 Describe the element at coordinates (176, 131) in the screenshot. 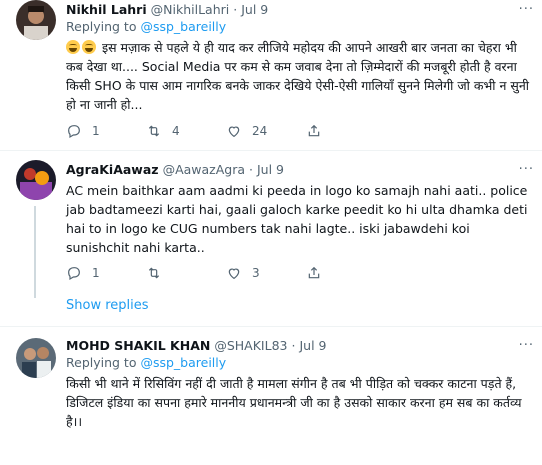

I see `retweet-count: 4` at that location.